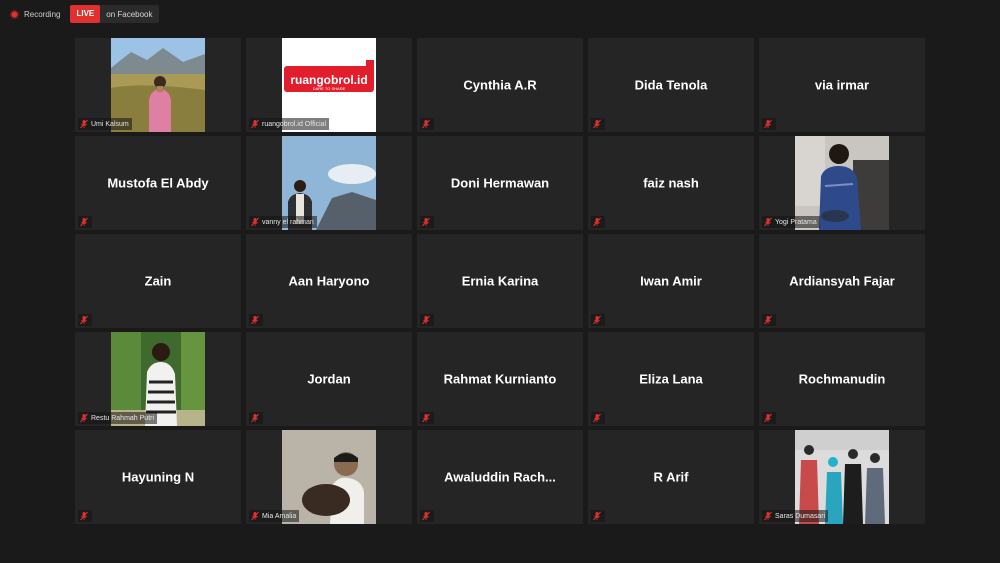 The image size is (1000, 563). I want to click on participant-tile-faiz-nash: faiz nash, so click(671, 183).